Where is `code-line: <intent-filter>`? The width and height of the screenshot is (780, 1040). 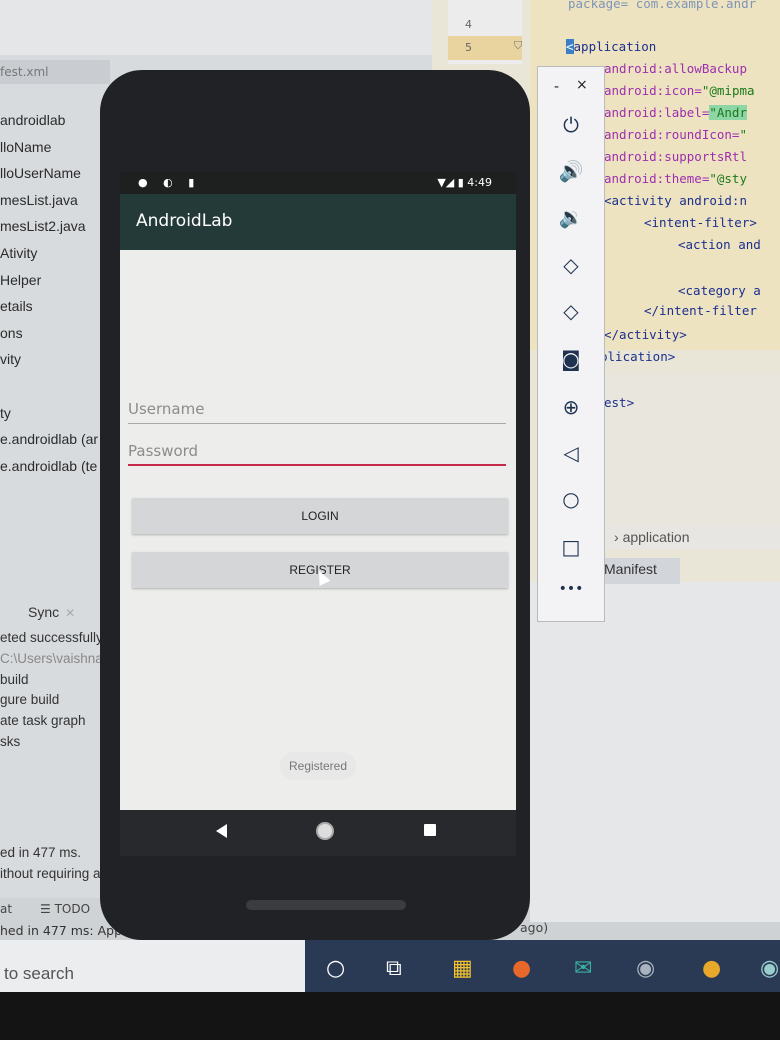 code-line: <intent-filter> is located at coordinates (700, 222).